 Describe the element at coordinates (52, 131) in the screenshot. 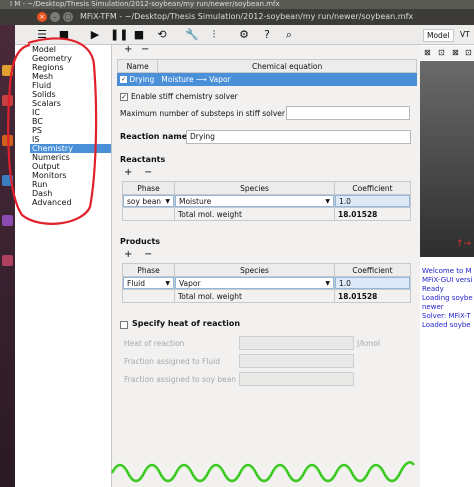

I see `red-annotation-circle` at that location.